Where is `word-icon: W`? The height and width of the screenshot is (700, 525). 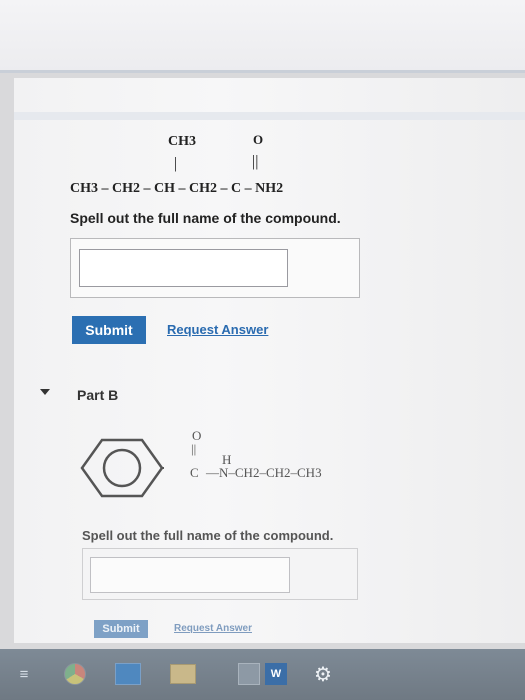
word-icon: W is located at coordinates (276, 674).